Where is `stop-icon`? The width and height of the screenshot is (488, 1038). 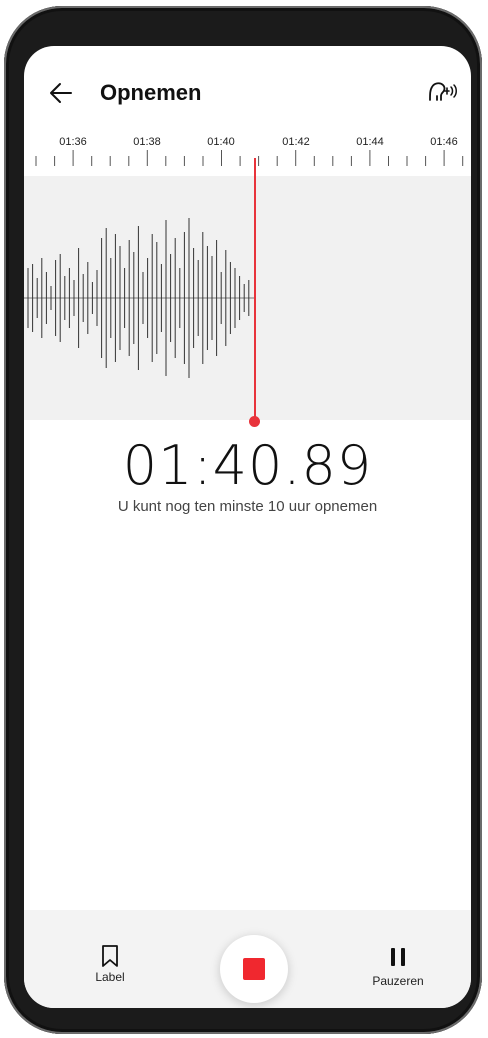
stop-icon is located at coordinates (254, 969).